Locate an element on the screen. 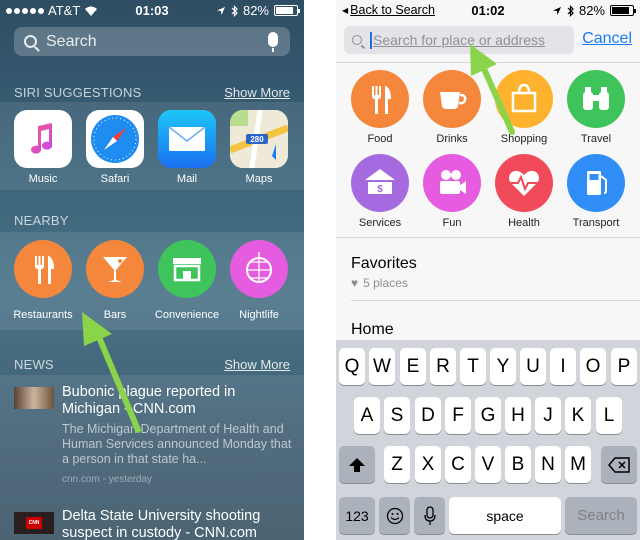 This screenshot has height=540, width=640. key-q: Q is located at coordinates (352, 366).